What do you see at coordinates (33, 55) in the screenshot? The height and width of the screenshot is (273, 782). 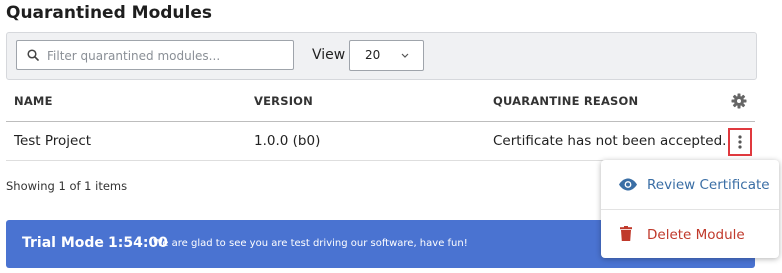 I see `search-icon` at bounding box center [33, 55].